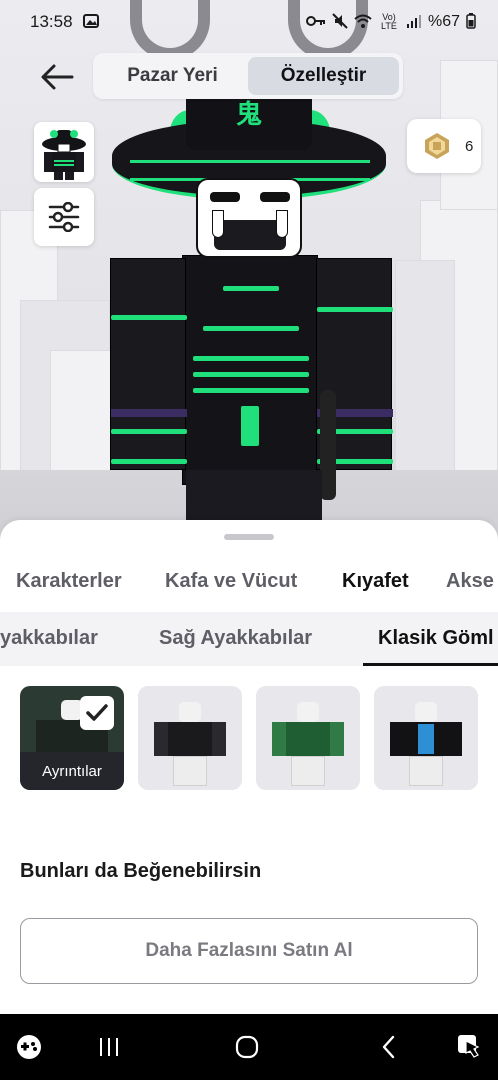  What do you see at coordinates (249, 218) in the screenshot?
I see `oni-mask` at bounding box center [249, 218].